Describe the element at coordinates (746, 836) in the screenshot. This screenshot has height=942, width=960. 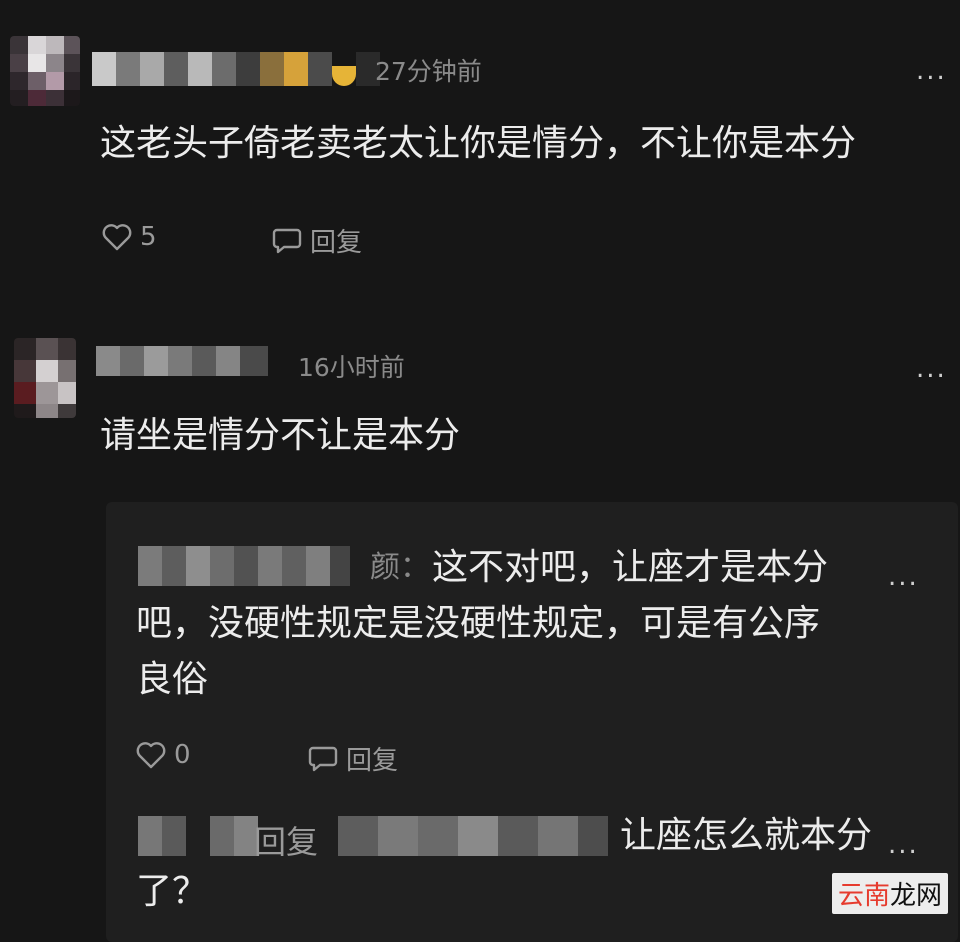
I see `reply-text-line-1: 让座怎么就本分` at that location.